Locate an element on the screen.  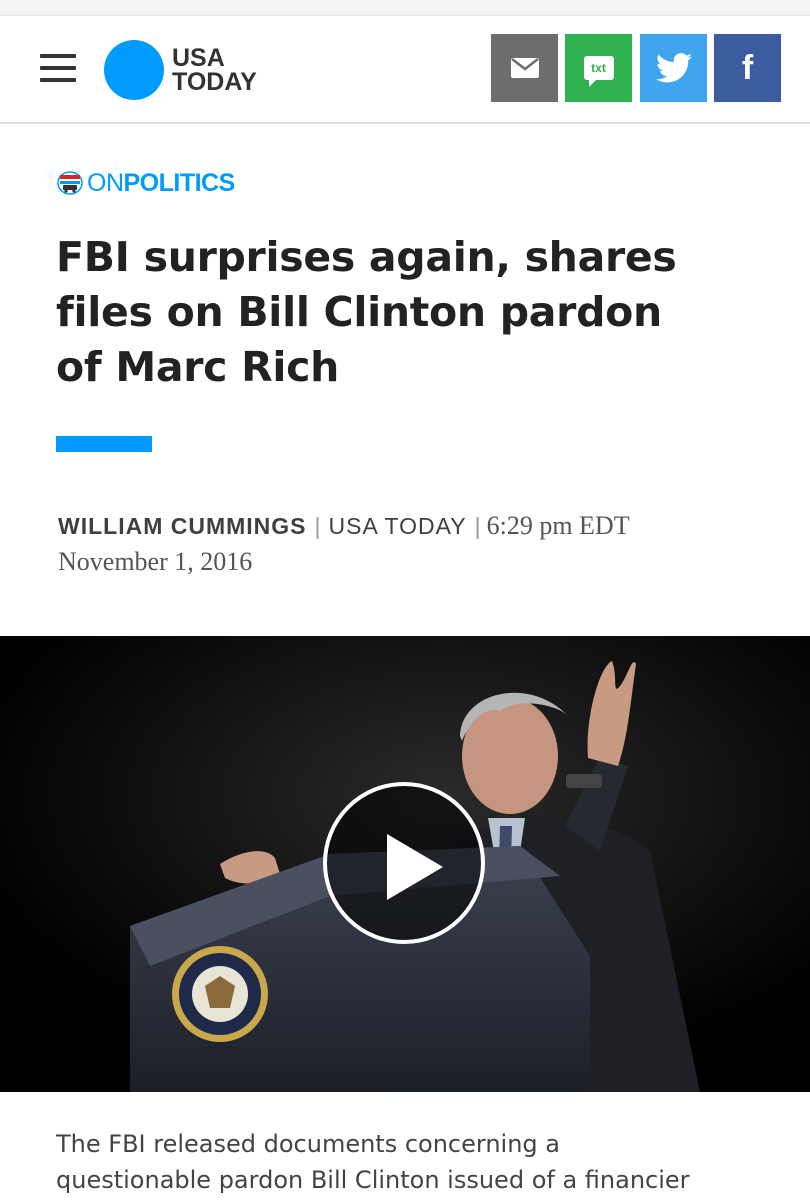
headline-accent-bar is located at coordinates (104, 444).